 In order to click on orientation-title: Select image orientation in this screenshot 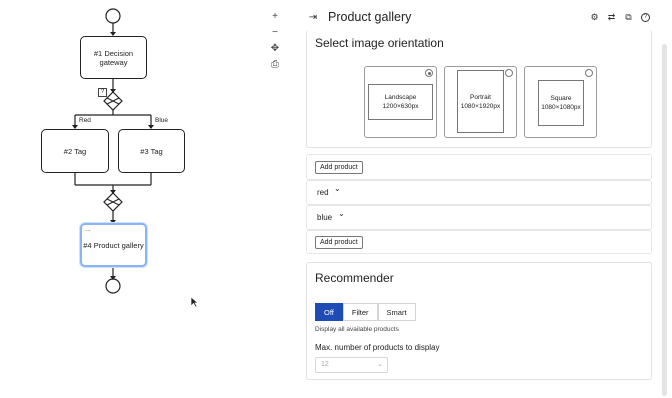, I will do `click(379, 43)`.